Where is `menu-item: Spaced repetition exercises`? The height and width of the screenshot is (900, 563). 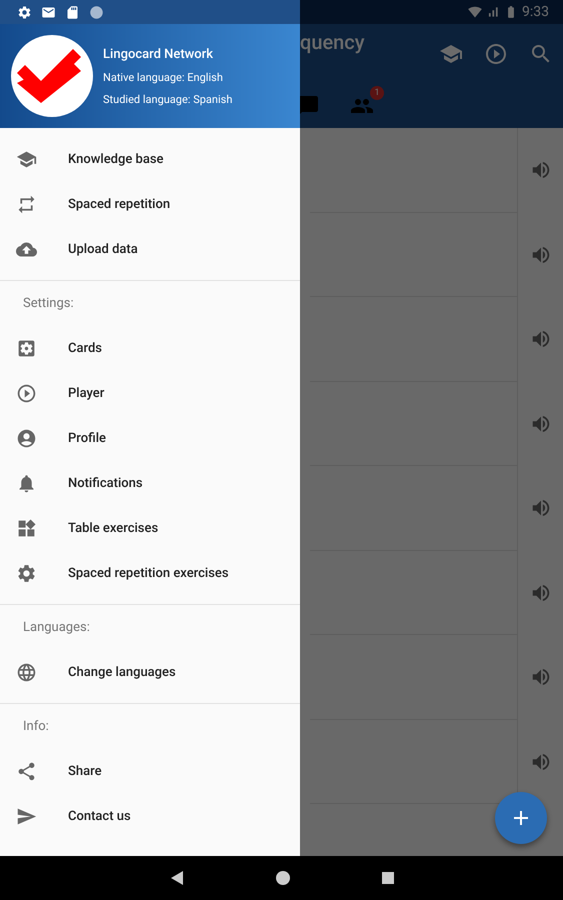
menu-item: Spaced repetition exercises is located at coordinates (150, 573).